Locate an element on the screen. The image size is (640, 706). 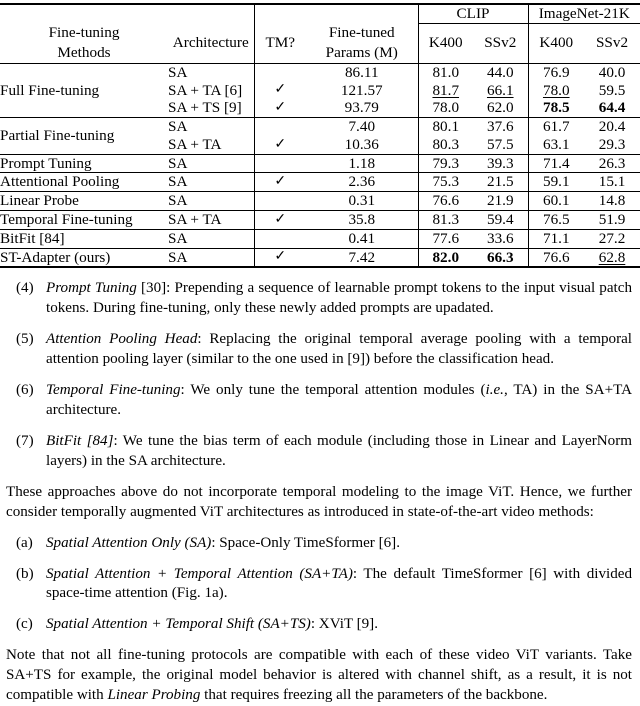
cell-in21k-k400: 61.7 is located at coordinates (556, 126).